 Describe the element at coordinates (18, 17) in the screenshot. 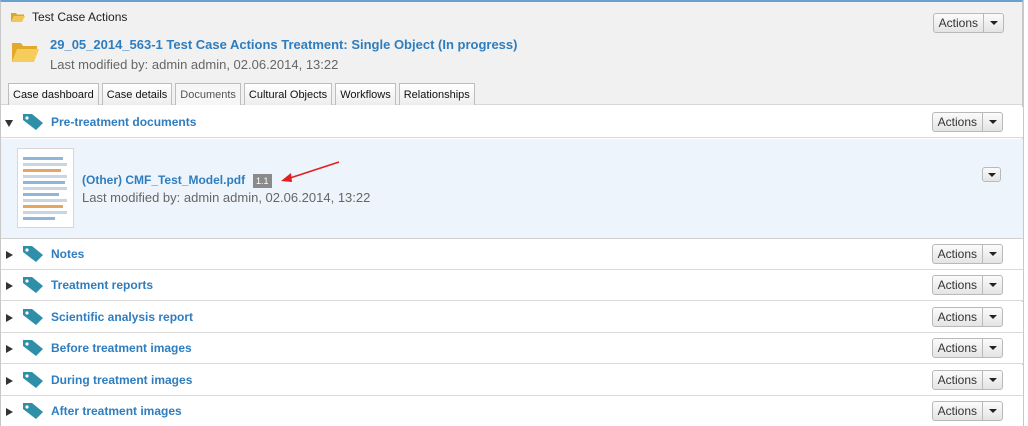

I see `folder-open-icon` at that location.